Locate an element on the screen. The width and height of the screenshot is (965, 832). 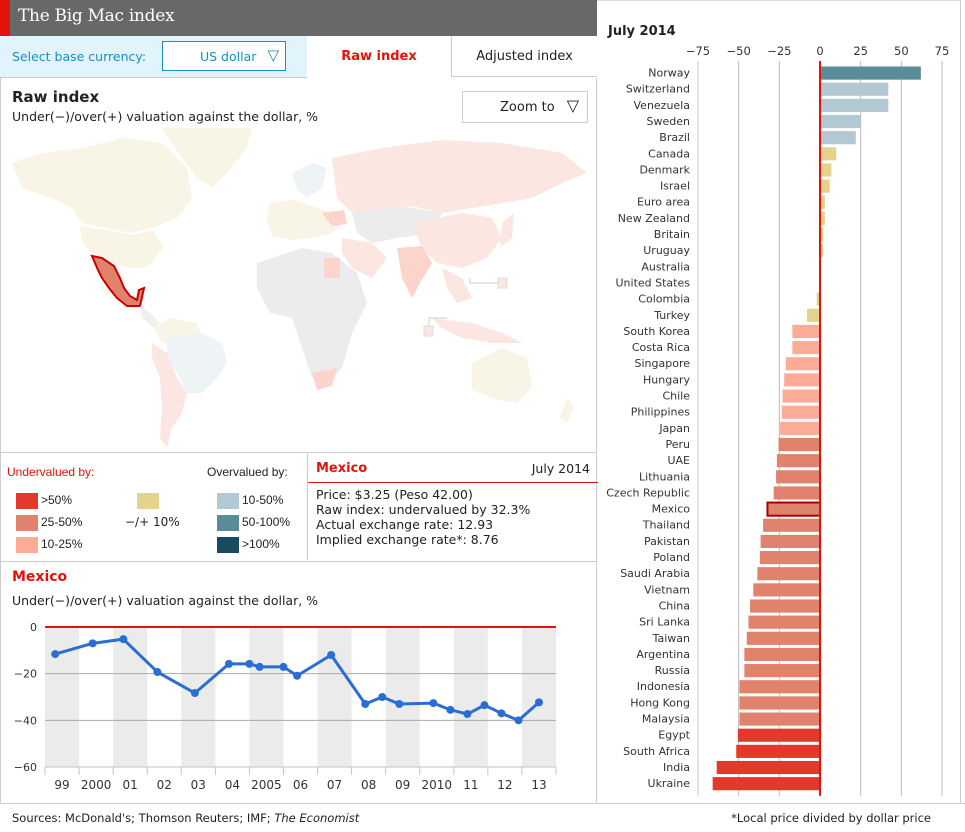
category-label: Denmark is located at coordinates (664, 169).